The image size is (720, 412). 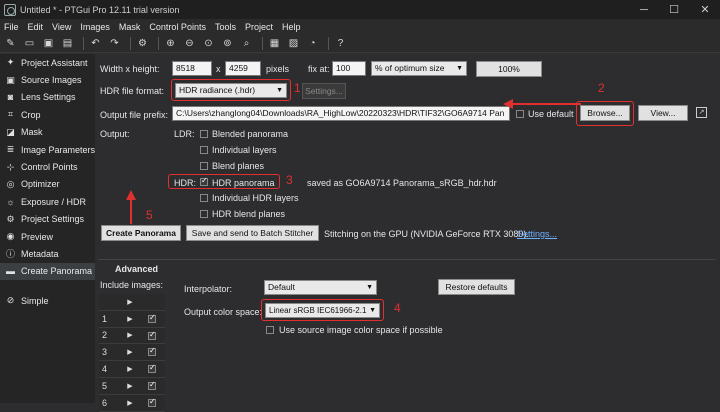 What do you see at coordinates (361, 330) in the screenshot?
I see `use-source-color-space-label: Use source image color space if possible` at bounding box center [361, 330].